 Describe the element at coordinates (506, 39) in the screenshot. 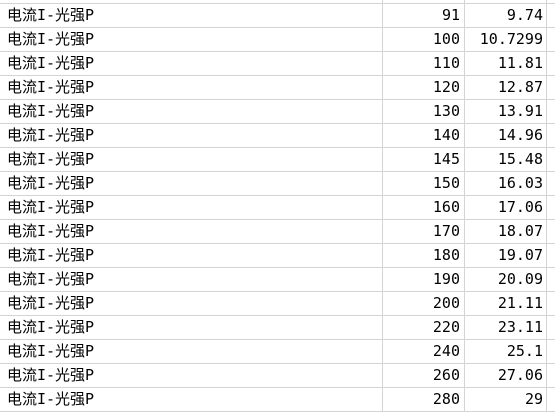

I see `table-cell-current: 10.7299` at that location.